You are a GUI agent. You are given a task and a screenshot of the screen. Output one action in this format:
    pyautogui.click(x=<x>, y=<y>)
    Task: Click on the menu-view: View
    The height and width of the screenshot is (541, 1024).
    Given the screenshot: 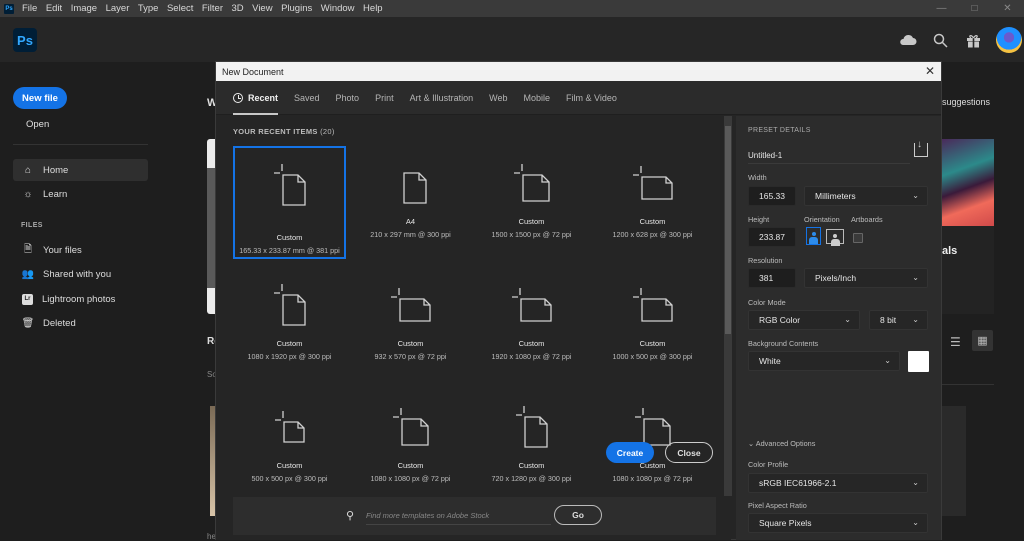 What is the action you would take?
    pyautogui.click(x=262, y=8)
    